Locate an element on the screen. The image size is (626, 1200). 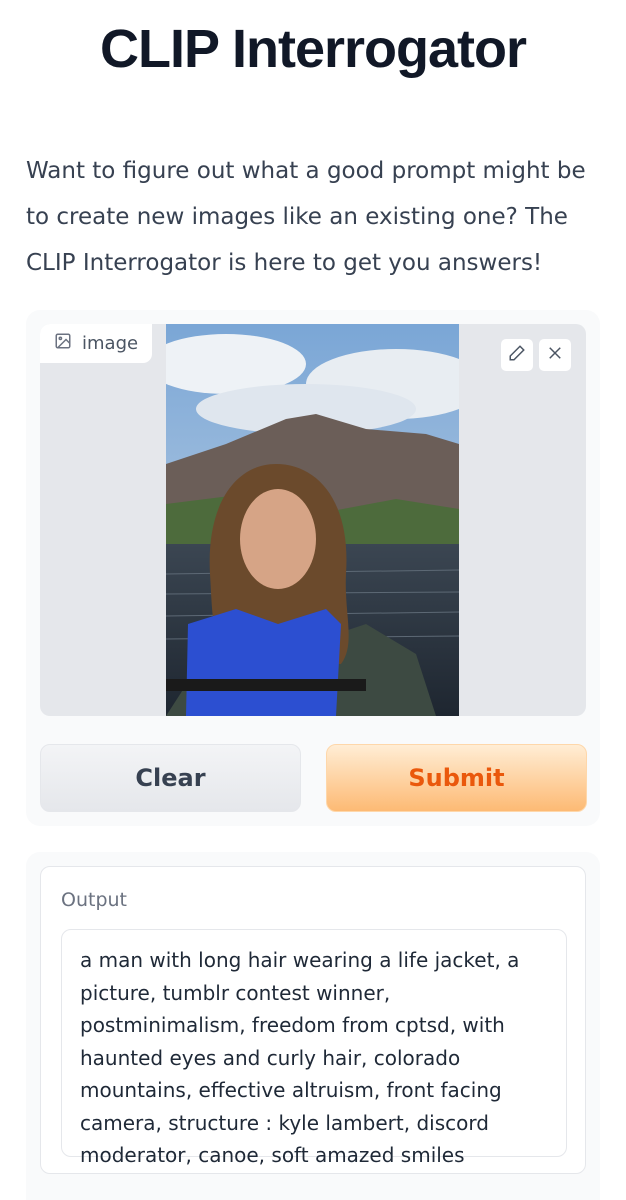
pencil-icon is located at coordinates (517, 355).